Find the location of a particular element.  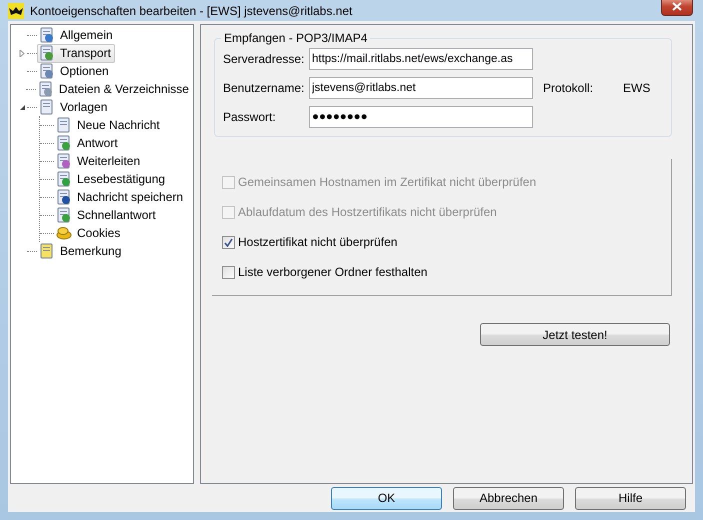

tree-item: Weiterleiten is located at coordinates (99, 161).